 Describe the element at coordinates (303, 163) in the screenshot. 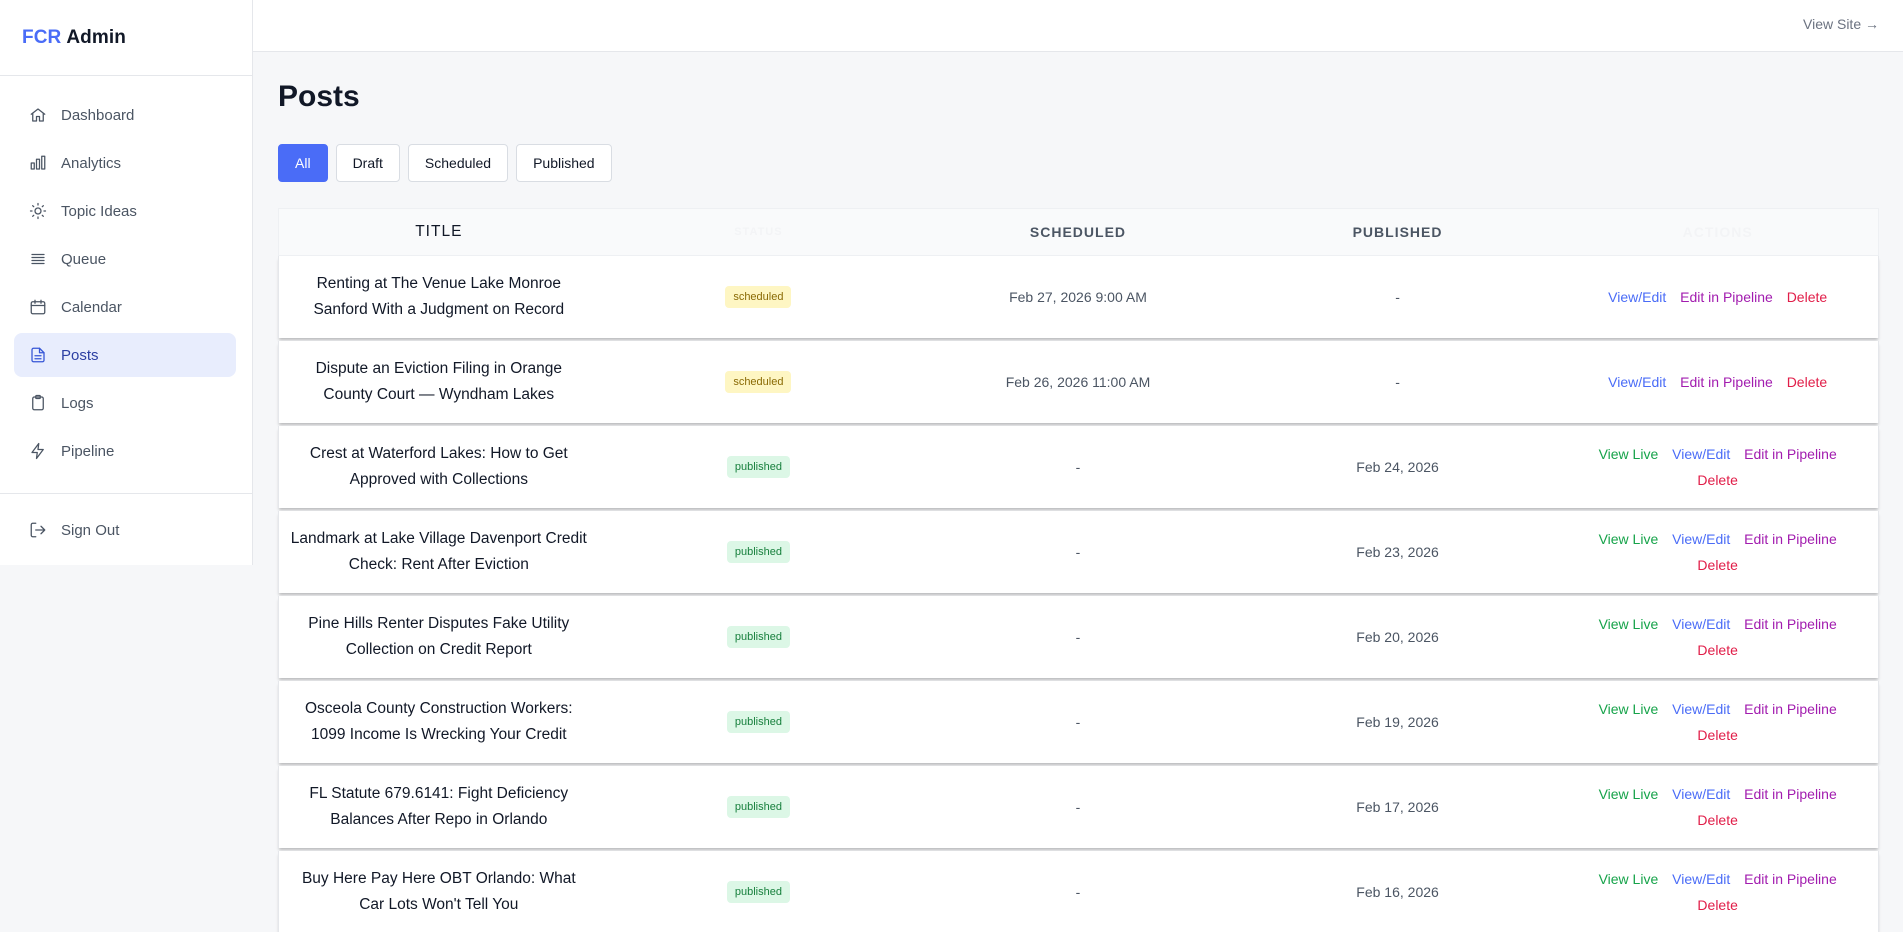

I see `filter-all-button: All` at that location.